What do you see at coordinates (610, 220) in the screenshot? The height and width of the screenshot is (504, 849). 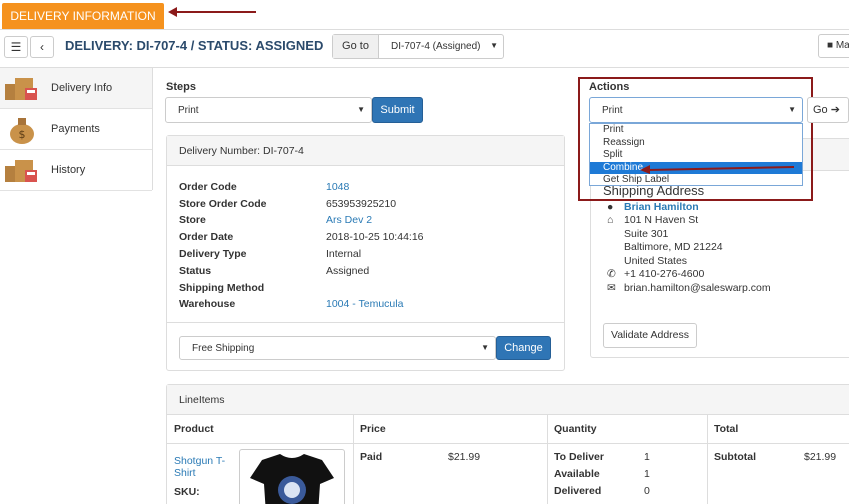 I see `home-icon: ⌂` at bounding box center [610, 220].